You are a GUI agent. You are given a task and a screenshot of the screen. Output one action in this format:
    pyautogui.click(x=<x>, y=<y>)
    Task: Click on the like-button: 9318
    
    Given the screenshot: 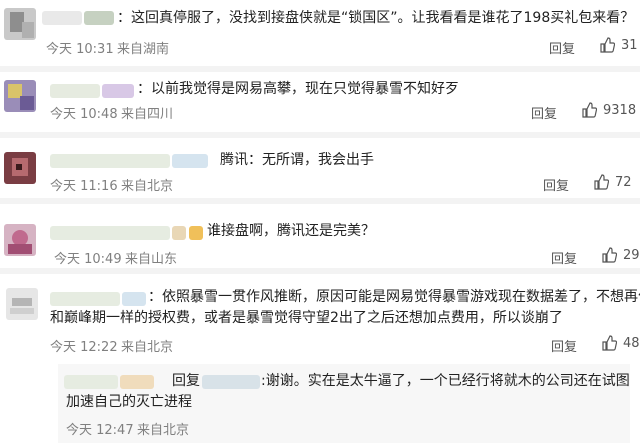 What is the action you would take?
    pyautogui.click(x=608, y=110)
    